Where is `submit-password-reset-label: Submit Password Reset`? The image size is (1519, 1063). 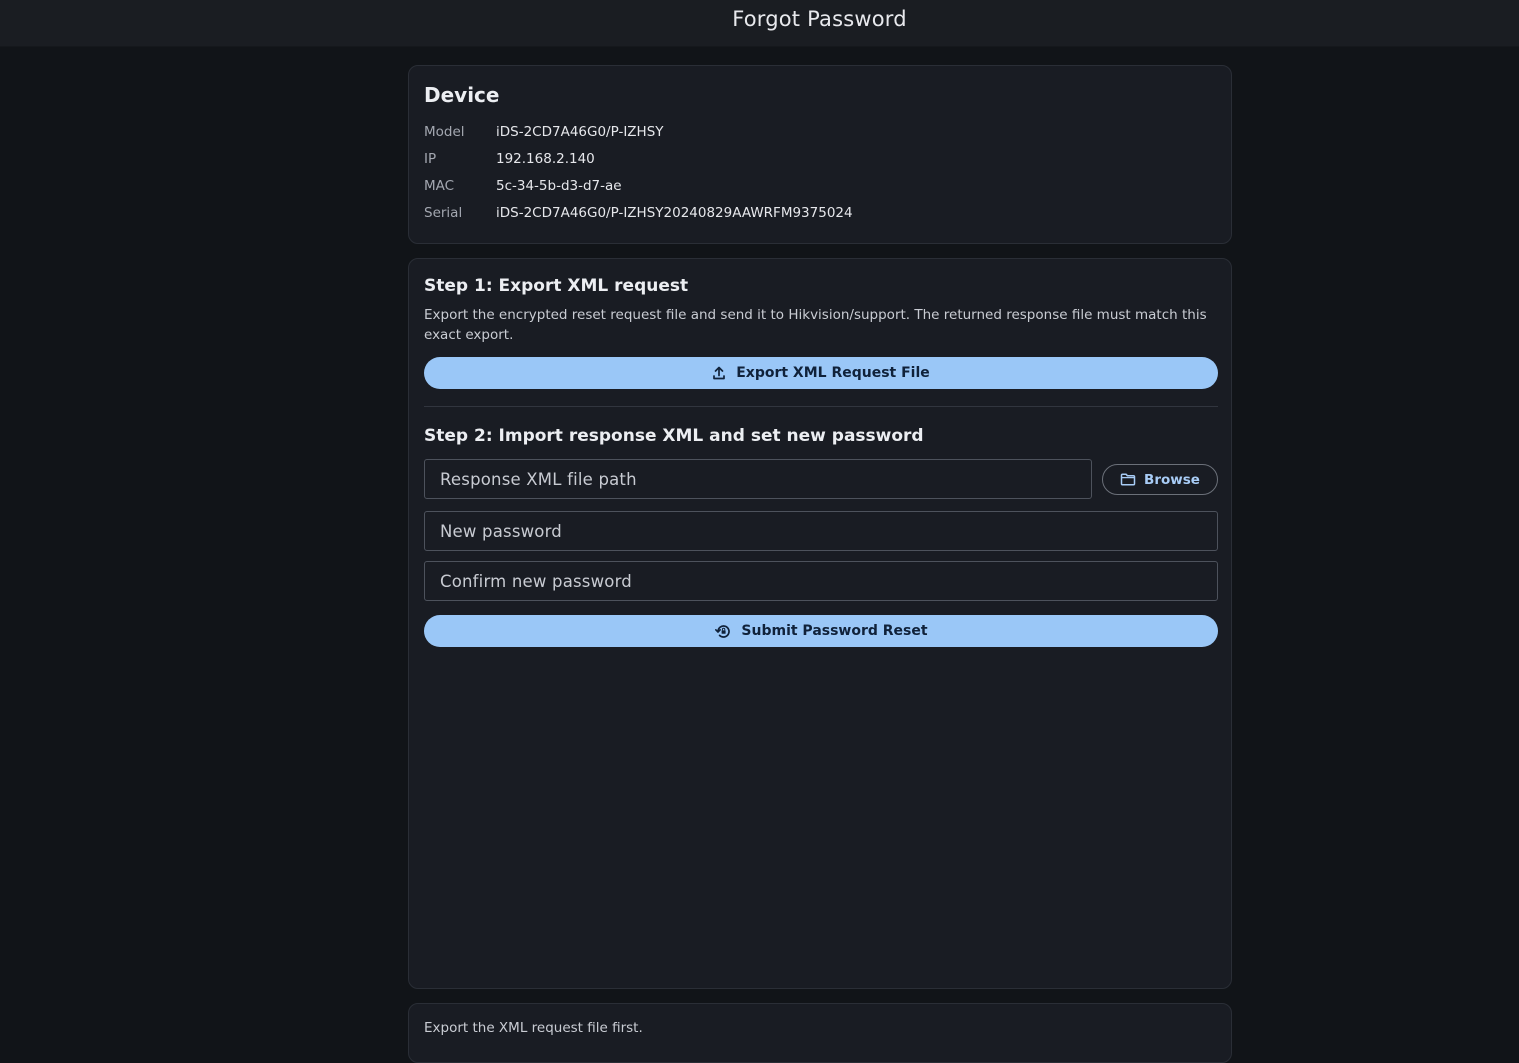 submit-password-reset-label: Submit Password Reset is located at coordinates (834, 631).